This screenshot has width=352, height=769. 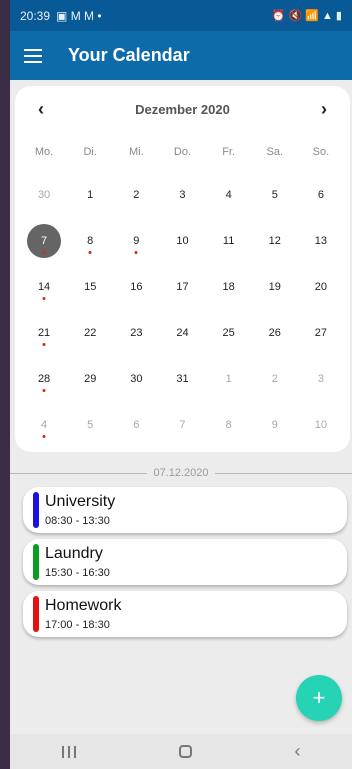 What do you see at coordinates (90, 287) in the screenshot?
I see `calendar-day: 15` at bounding box center [90, 287].